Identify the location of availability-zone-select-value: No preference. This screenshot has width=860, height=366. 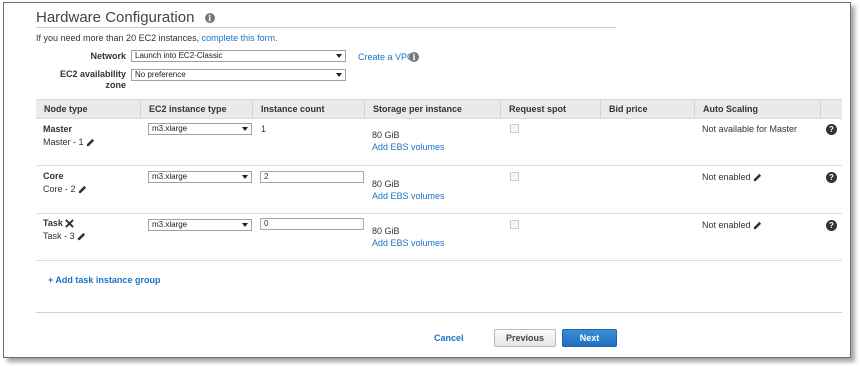
(160, 74).